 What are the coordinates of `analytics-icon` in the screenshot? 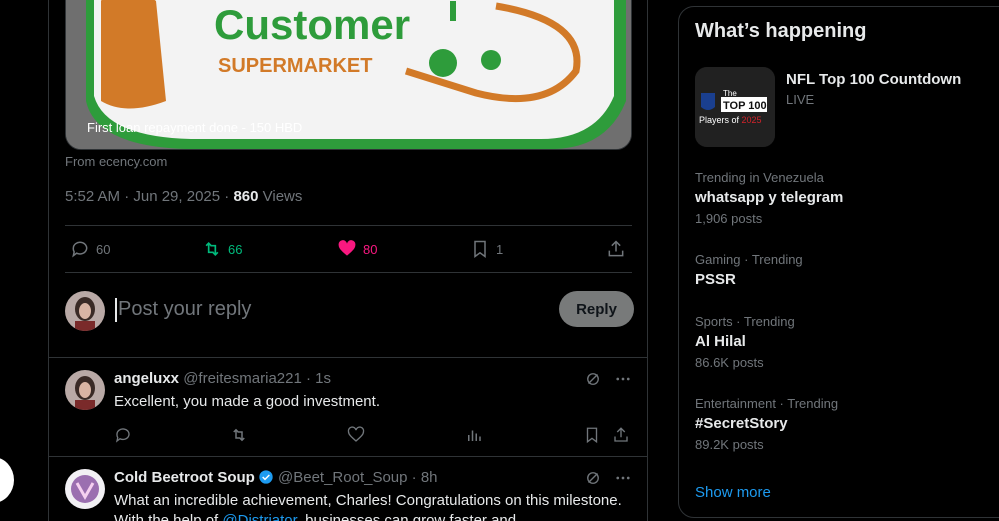 It's located at (474, 435).